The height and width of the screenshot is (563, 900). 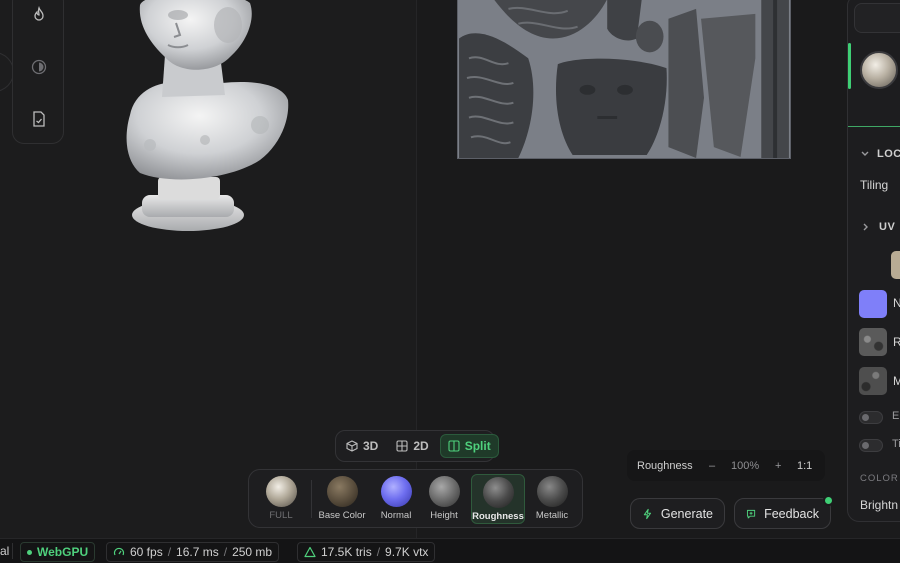 I want to click on normal-sphere-icon, so click(x=396, y=491).